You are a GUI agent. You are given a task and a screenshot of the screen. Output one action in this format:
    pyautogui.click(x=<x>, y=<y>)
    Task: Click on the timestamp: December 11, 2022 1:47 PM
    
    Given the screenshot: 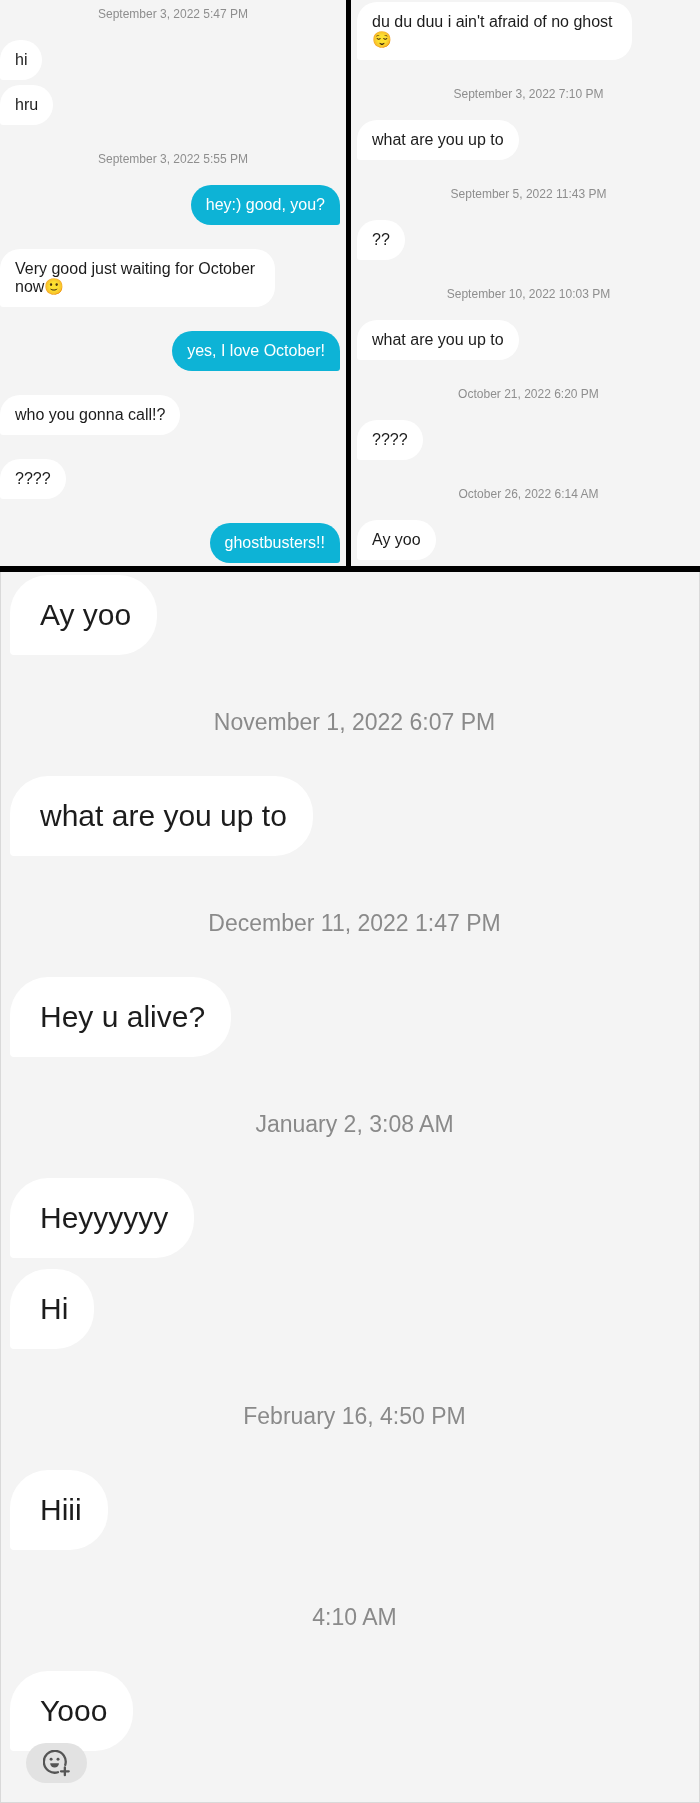 What is the action you would take?
    pyautogui.click(x=354, y=923)
    